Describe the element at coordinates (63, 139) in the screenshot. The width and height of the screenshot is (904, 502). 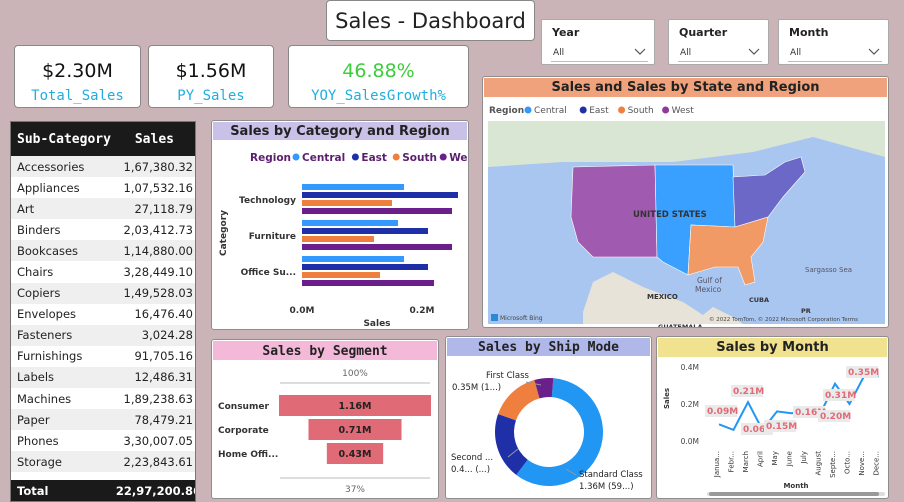
I see `column-header-subcategory: Sub-Category` at that location.